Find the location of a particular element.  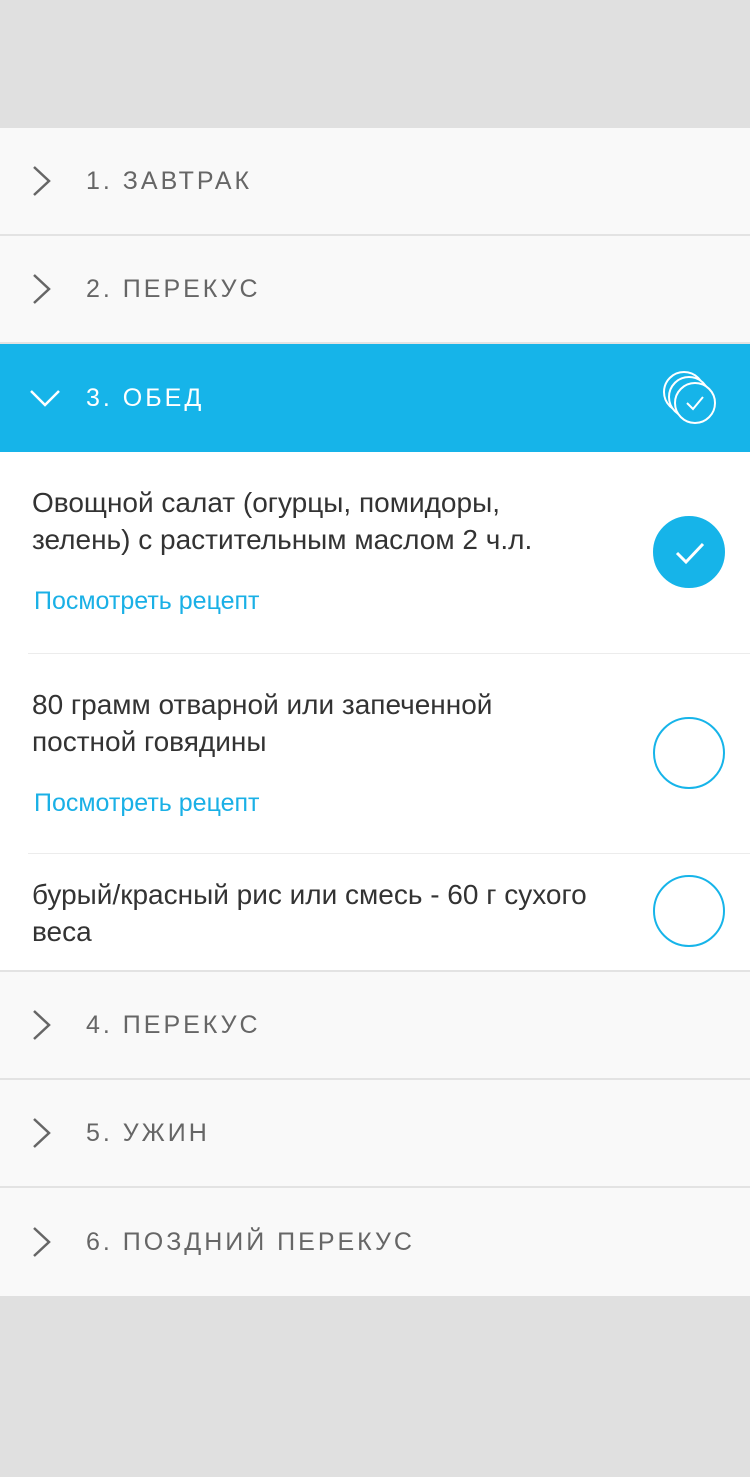

section-breakfast: 1. ЗАВТРАК is located at coordinates (375, 182).